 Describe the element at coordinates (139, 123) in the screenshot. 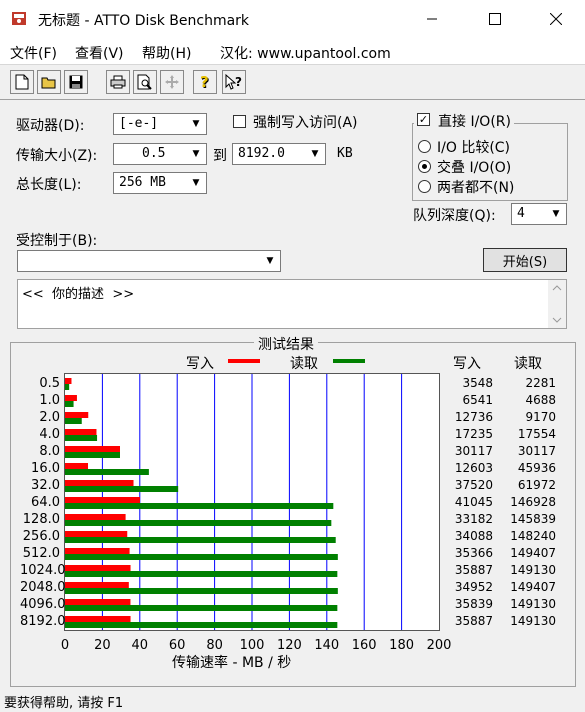

I see `drive-value: [-e-]` at that location.